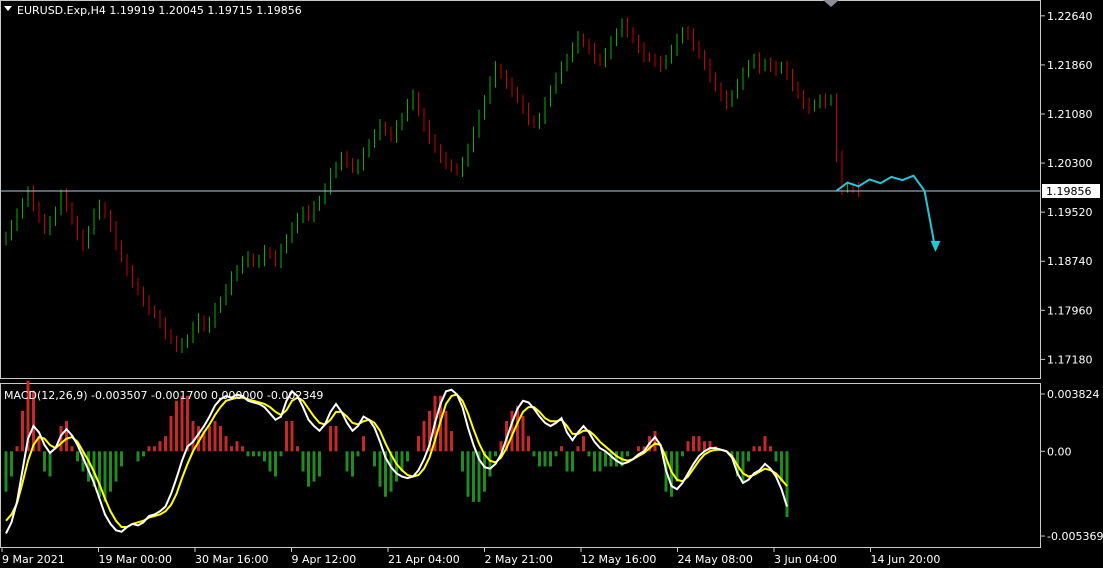 This screenshot has width=1103, height=568. I want to click on chart-menu-triangle-icon, so click(8, 8).